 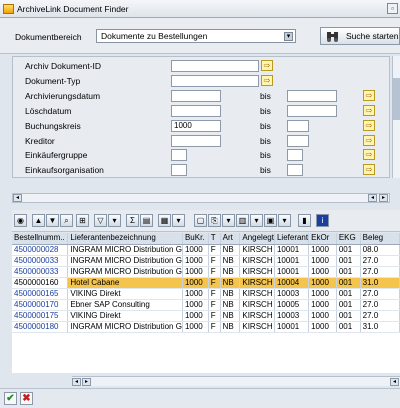 I want to click on po-number-cell: 4500000160, so click(x=40, y=283).